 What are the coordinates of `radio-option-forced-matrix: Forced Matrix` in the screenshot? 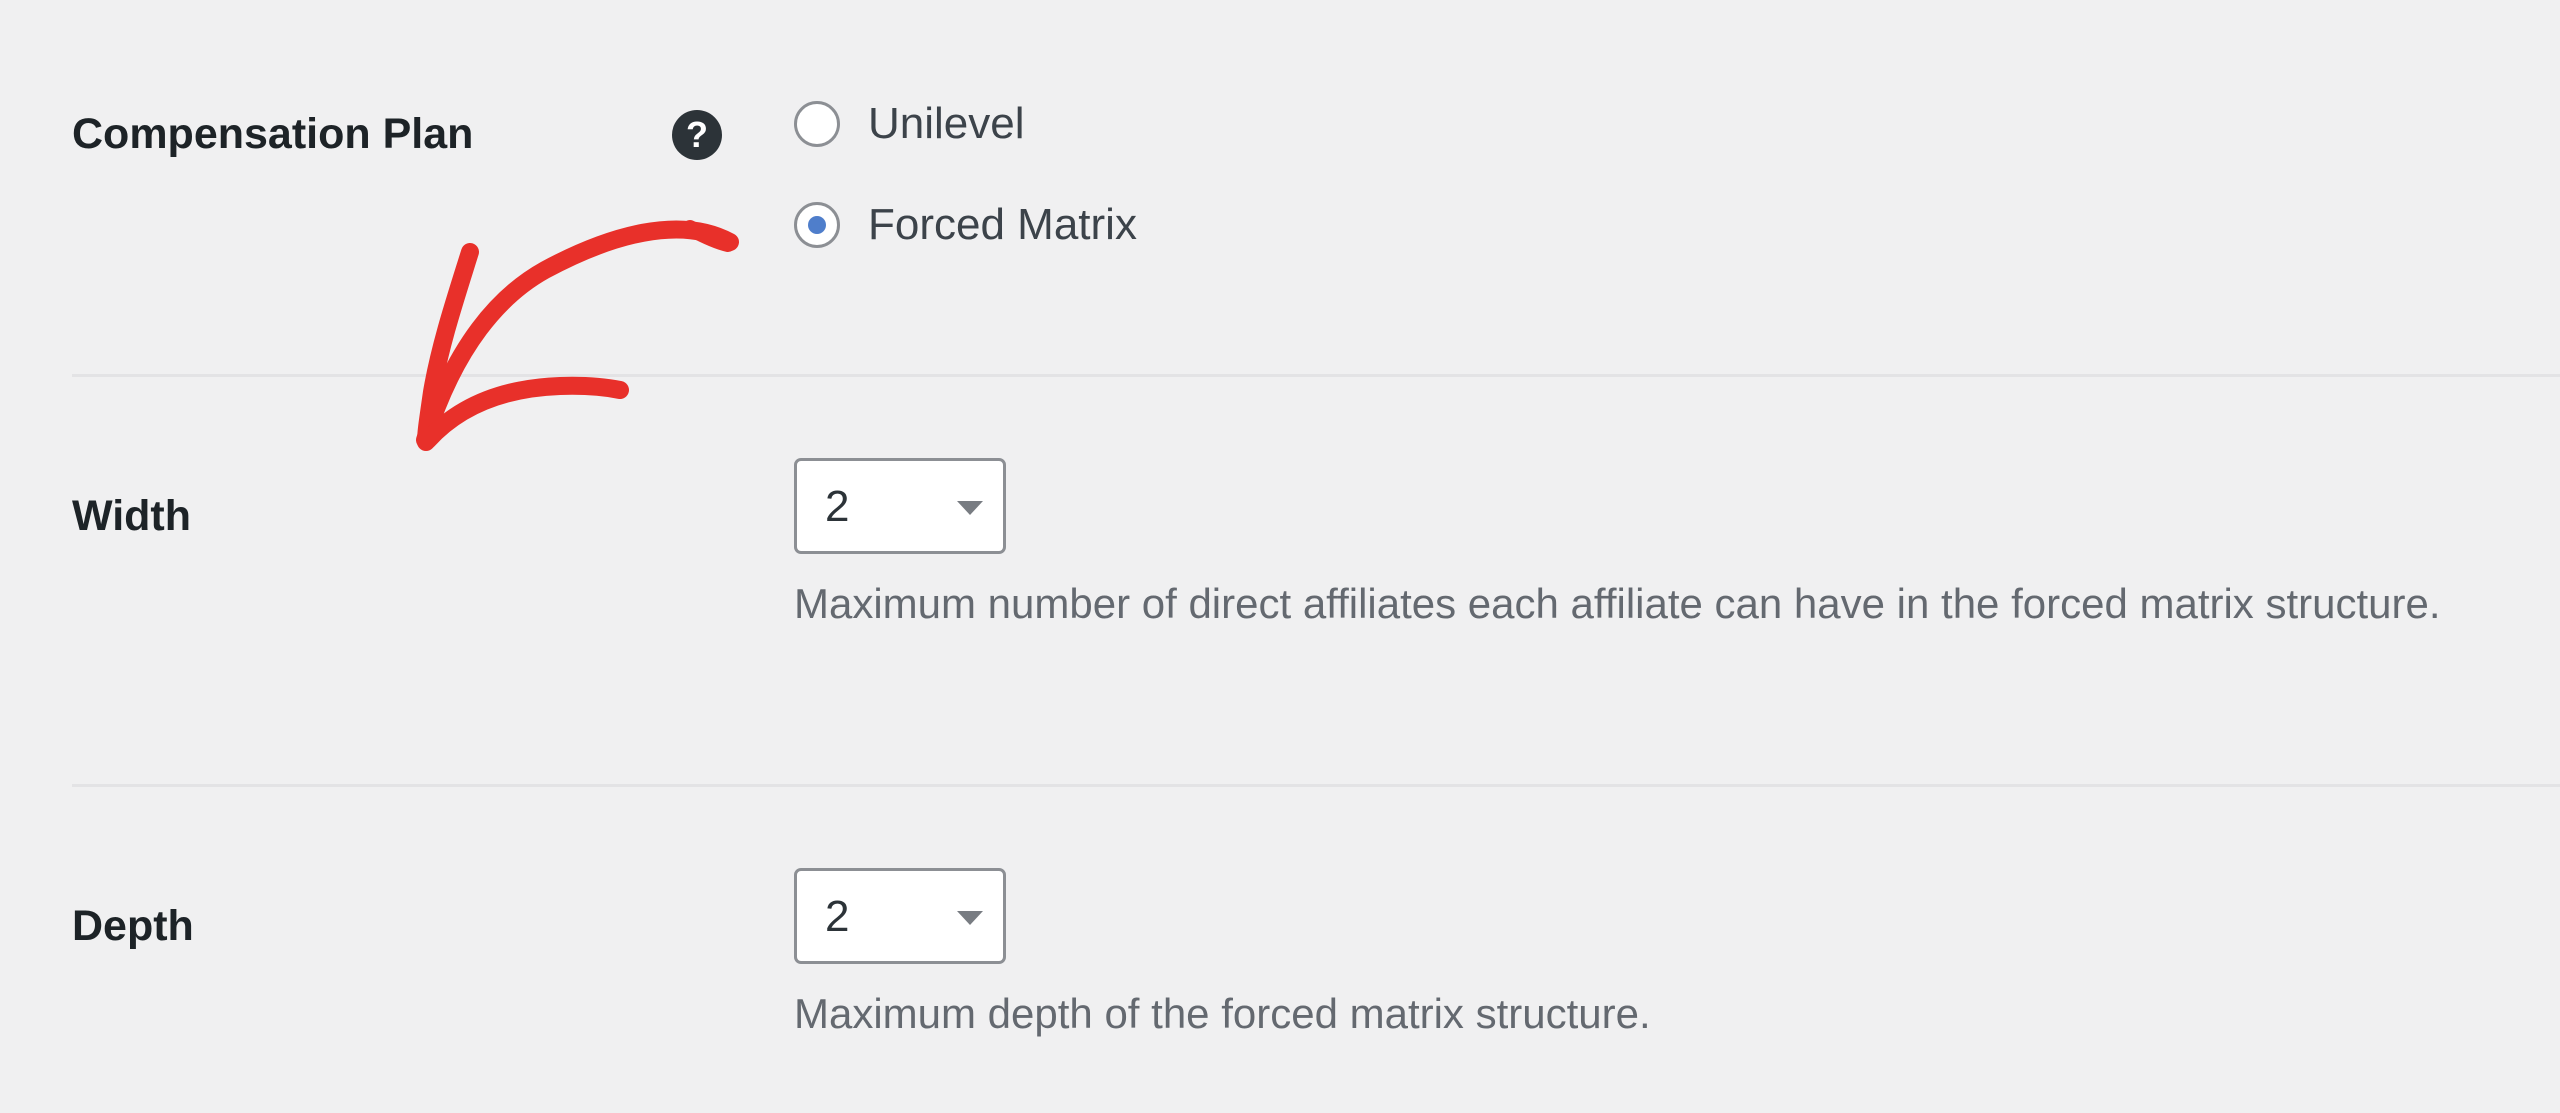 It's located at (965, 225).